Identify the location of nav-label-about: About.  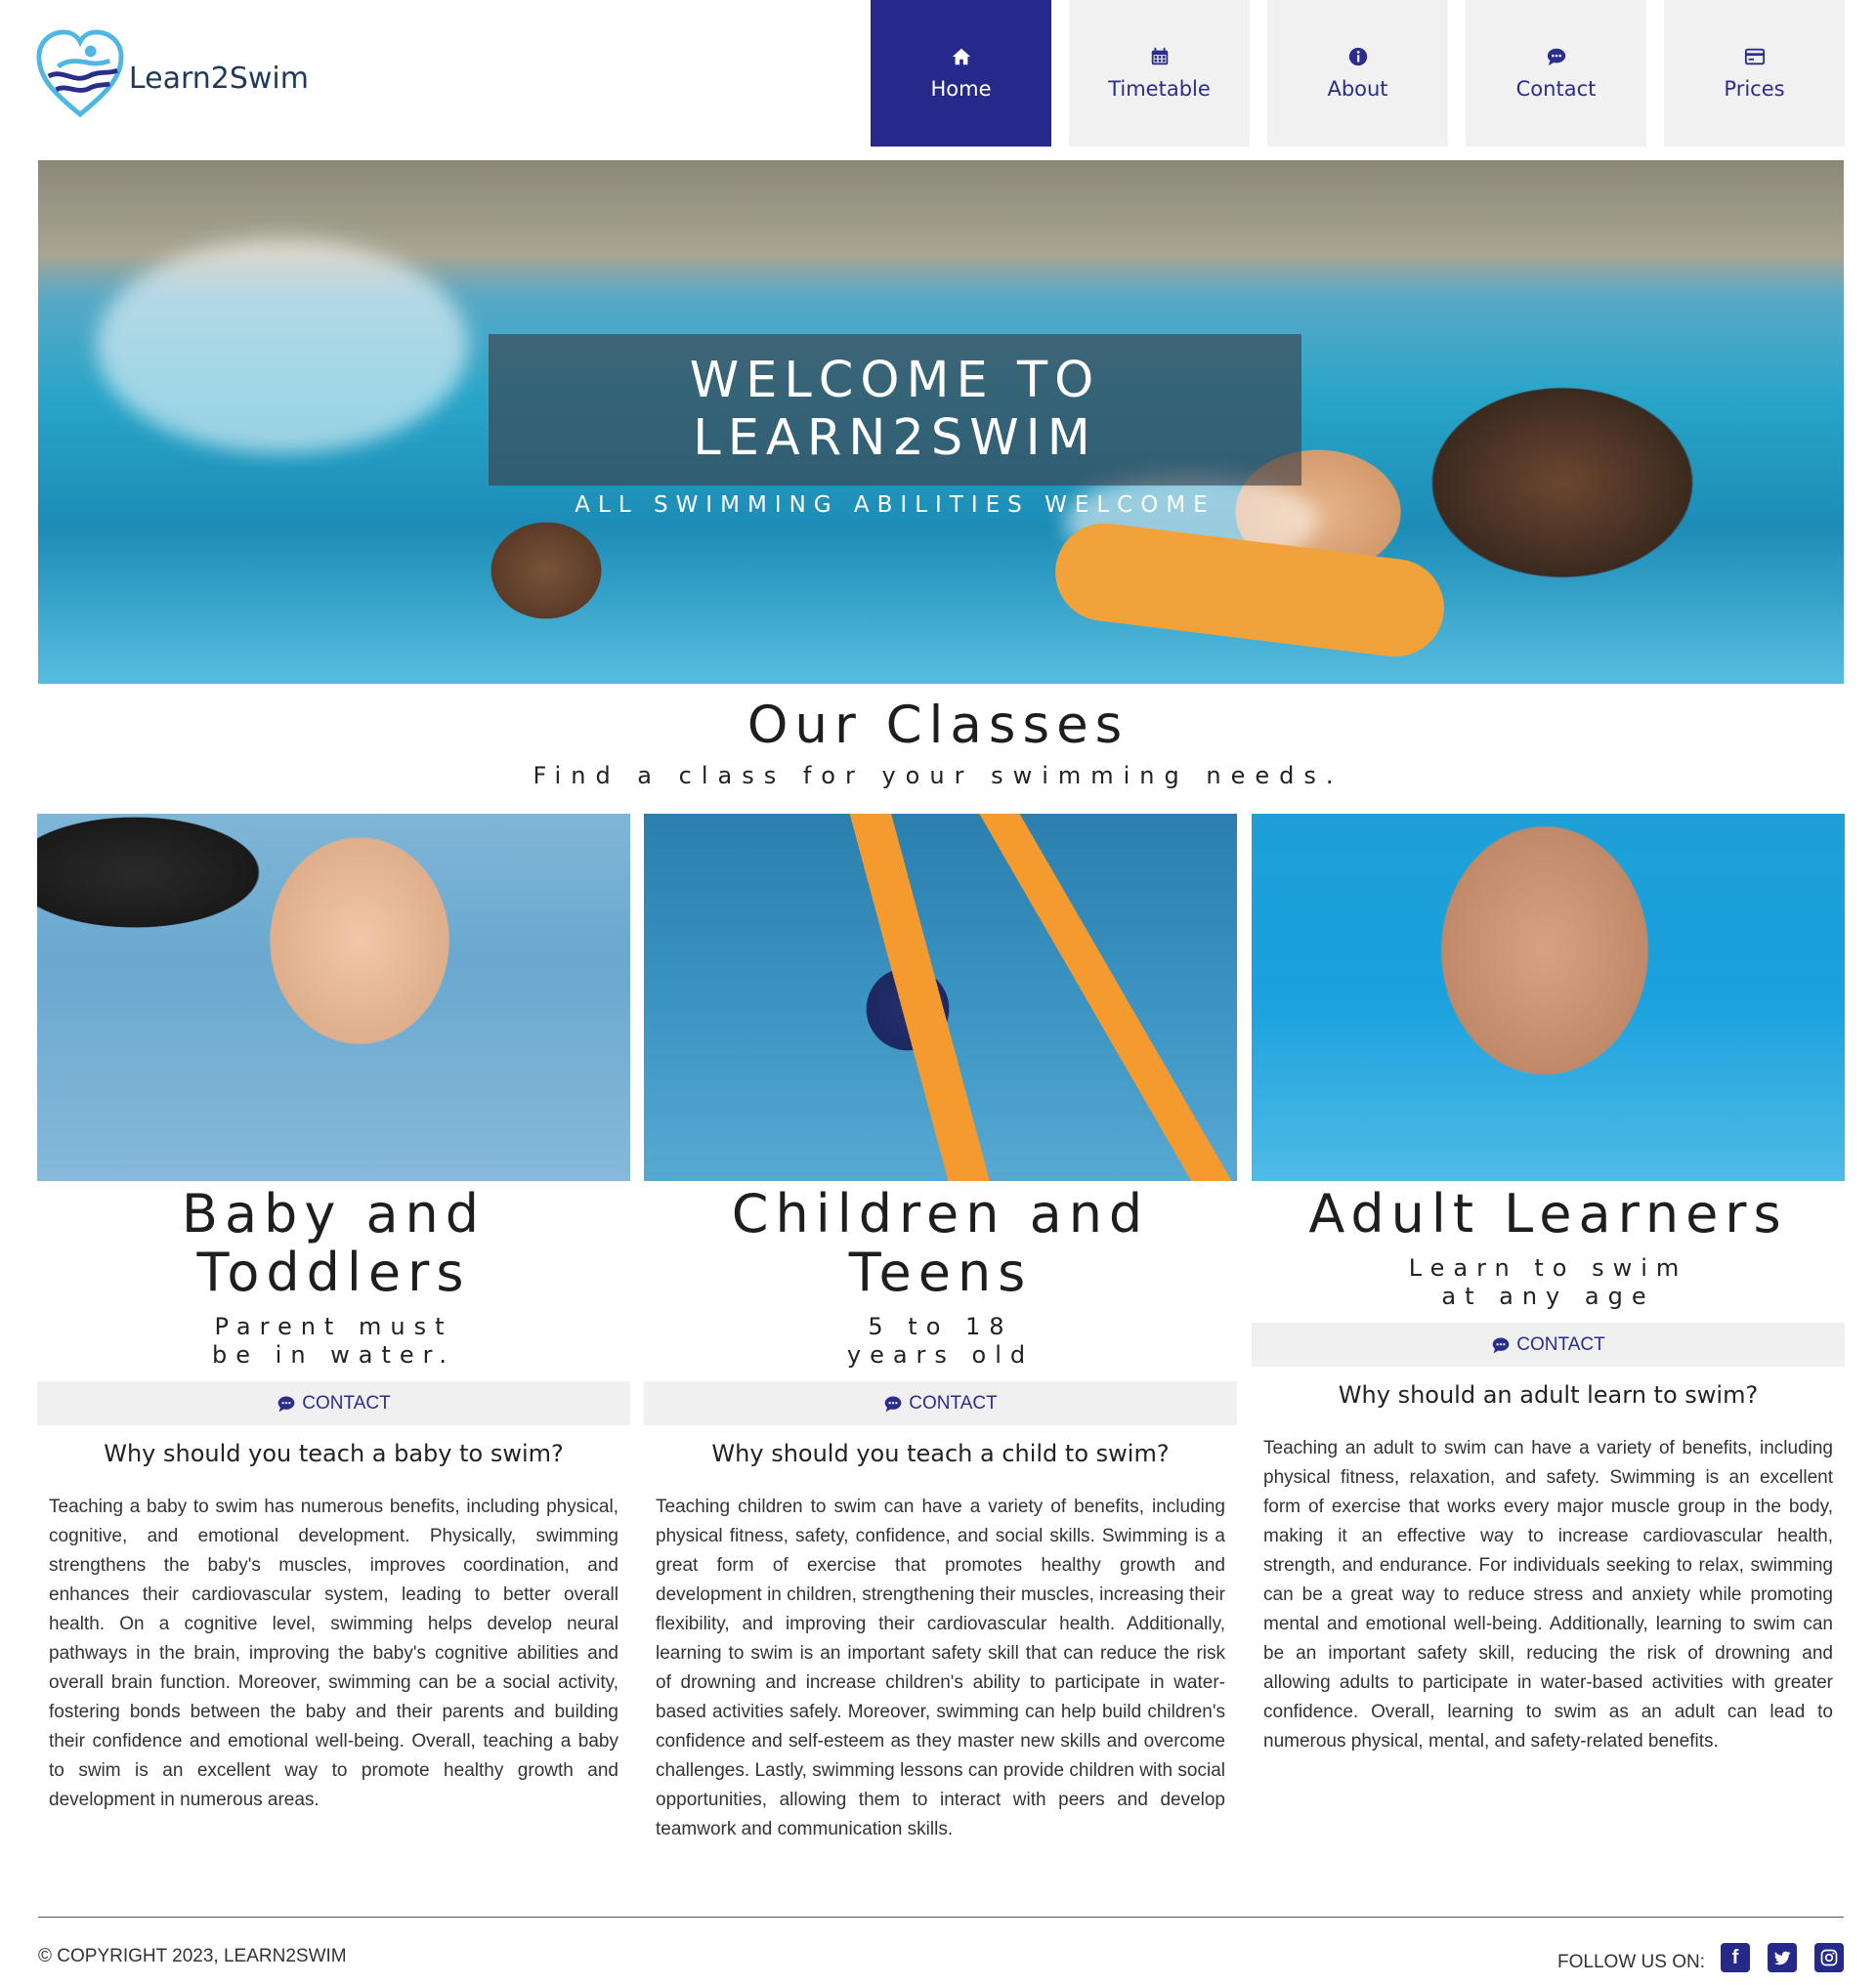
(1357, 89).